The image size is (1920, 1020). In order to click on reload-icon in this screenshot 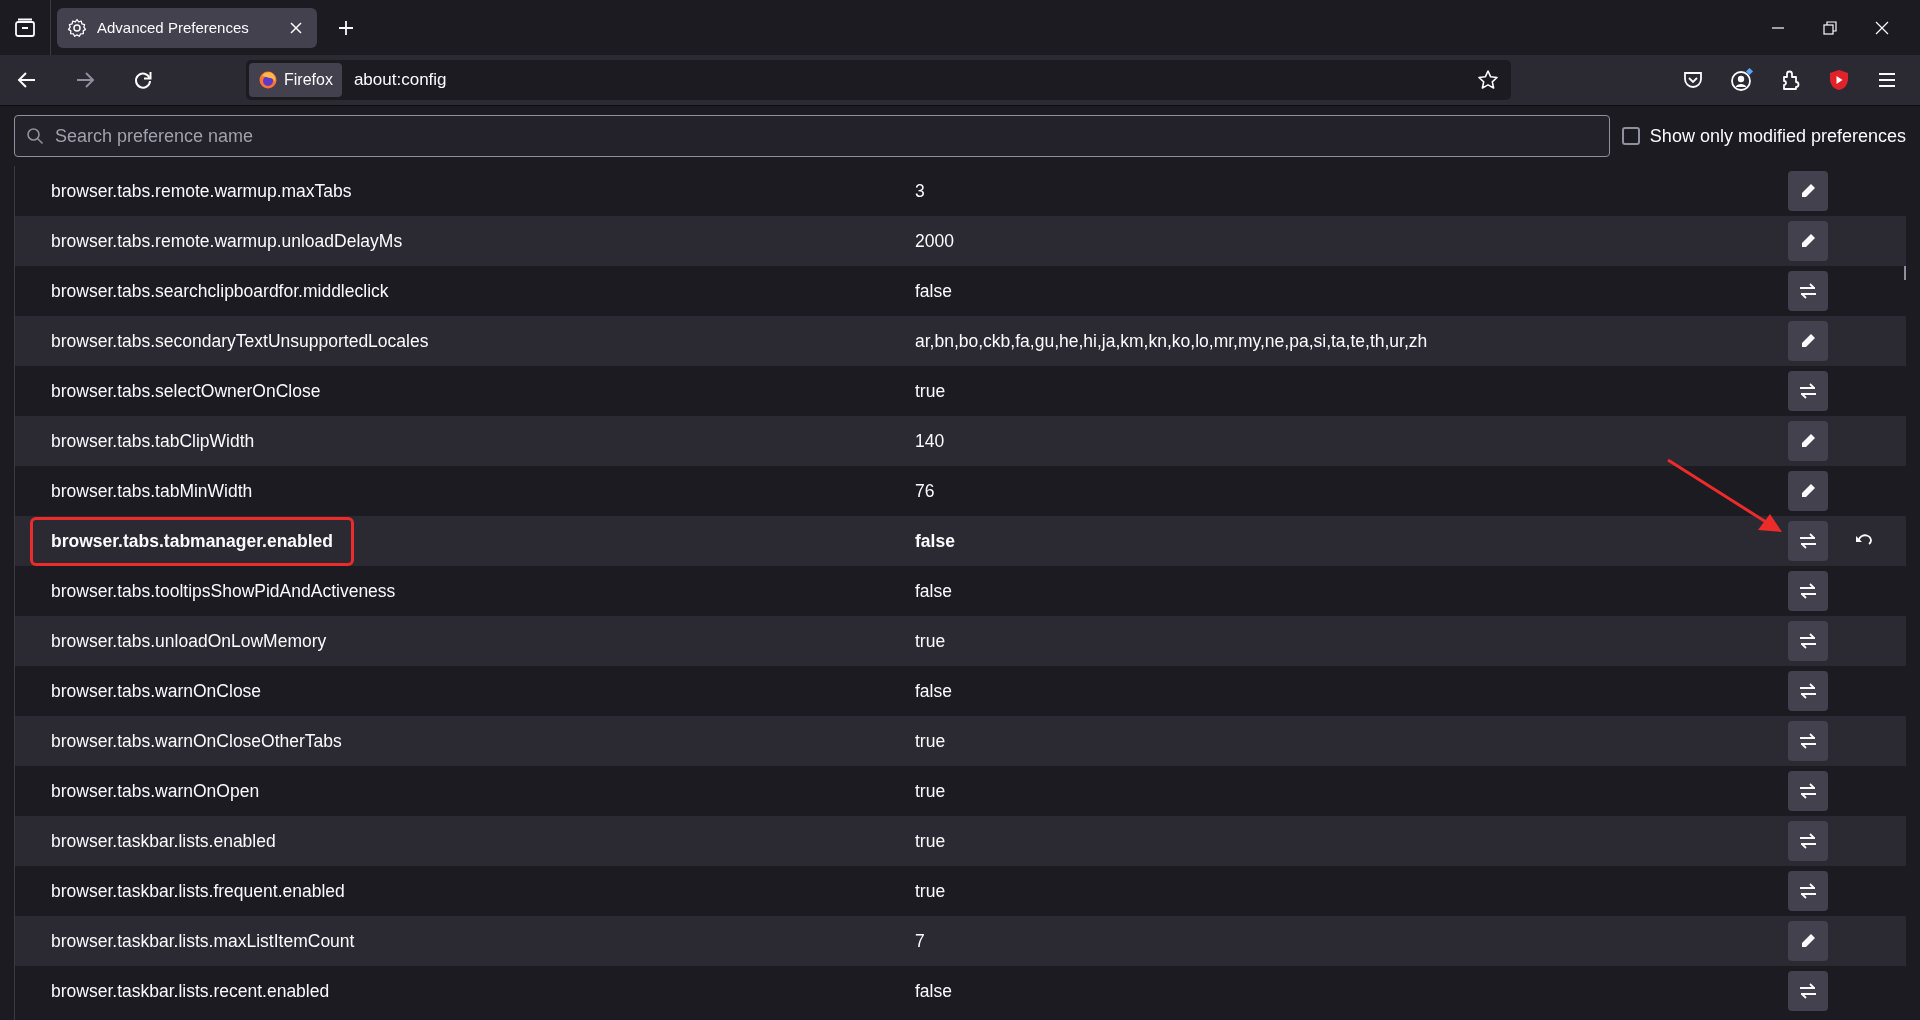, I will do `click(143, 80)`.